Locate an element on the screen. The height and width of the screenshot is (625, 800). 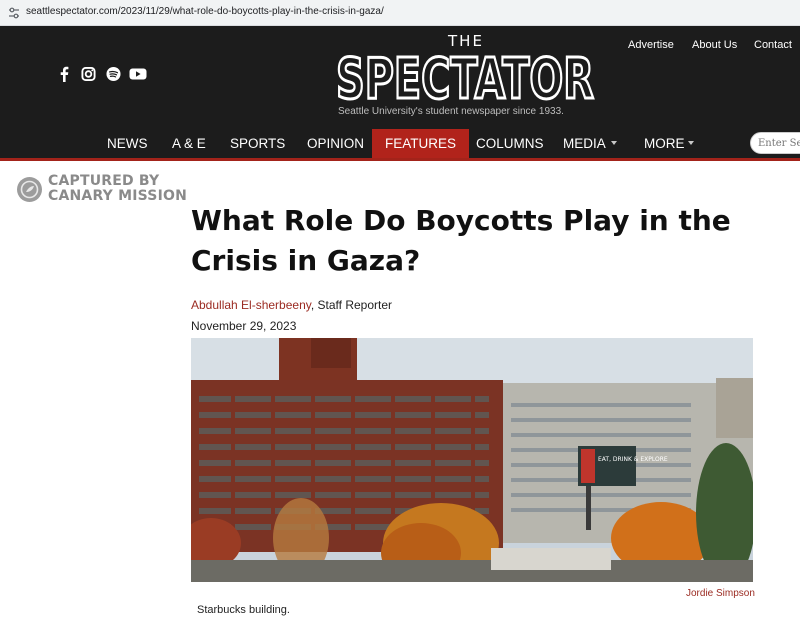
nav-ae: A & E is located at coordinates (189, 143).